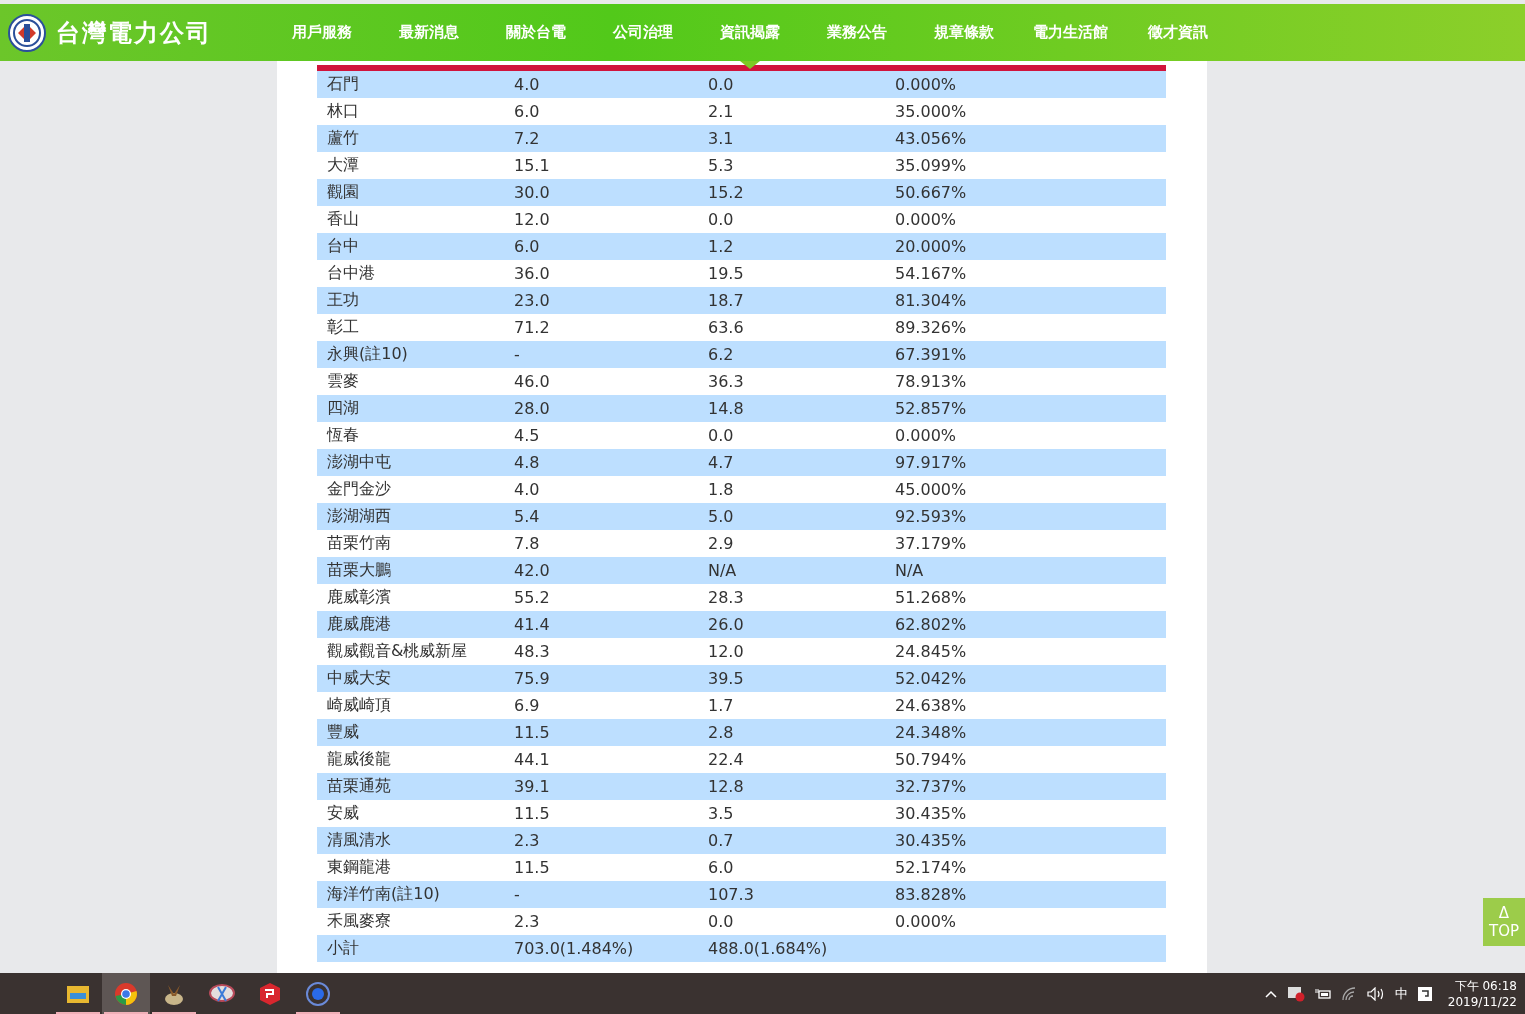 The height and width of the screenshot is (1014, 1525). Describe the element at coordinates (532, 651) in the screenshot. I see `table-cell-text: 48.3` at that location.